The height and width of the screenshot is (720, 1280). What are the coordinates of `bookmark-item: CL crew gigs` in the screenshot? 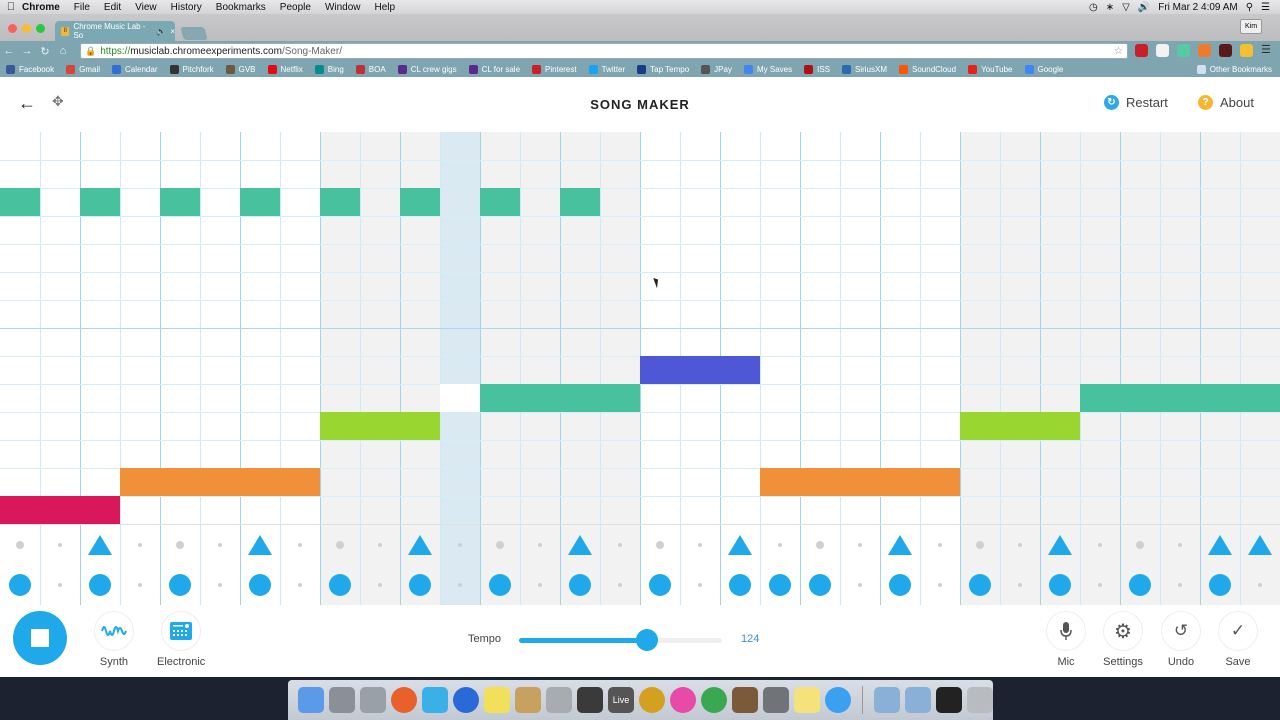 It's located at (427, 69).